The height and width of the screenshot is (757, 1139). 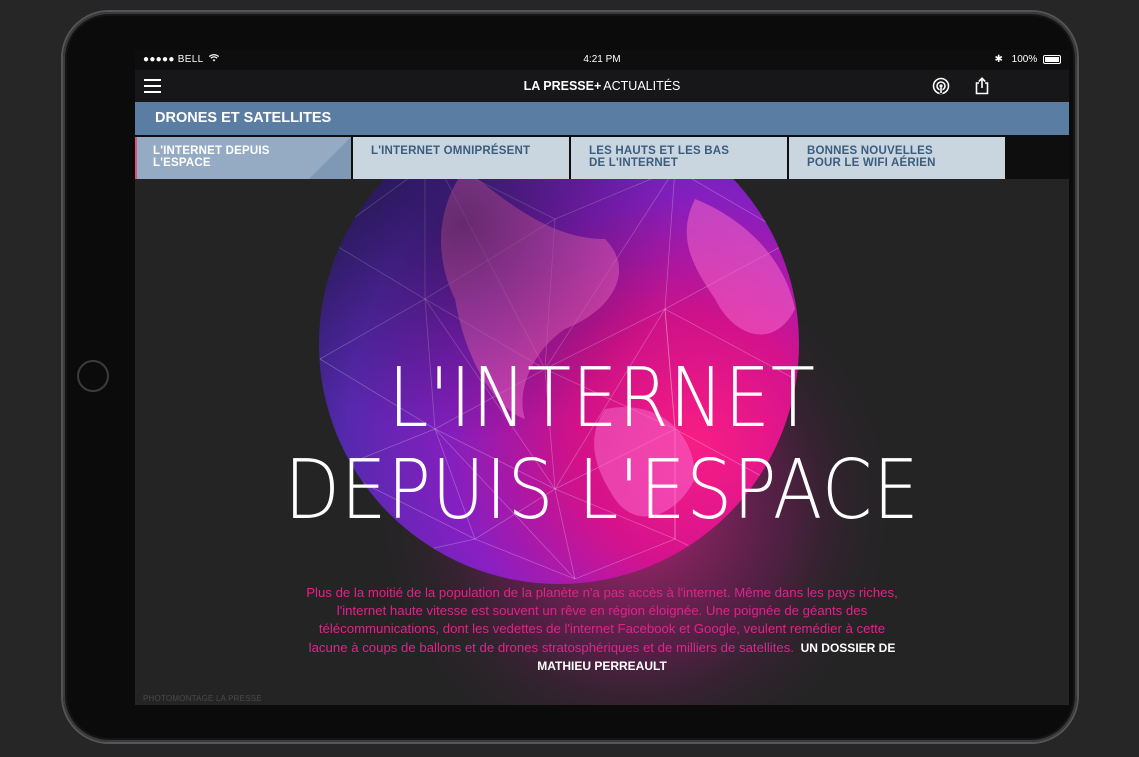 I want to click on tab-internet-depuis-espace: L'INTERNET DEPUIS L'ESPACE, so click(x=243, y=158).